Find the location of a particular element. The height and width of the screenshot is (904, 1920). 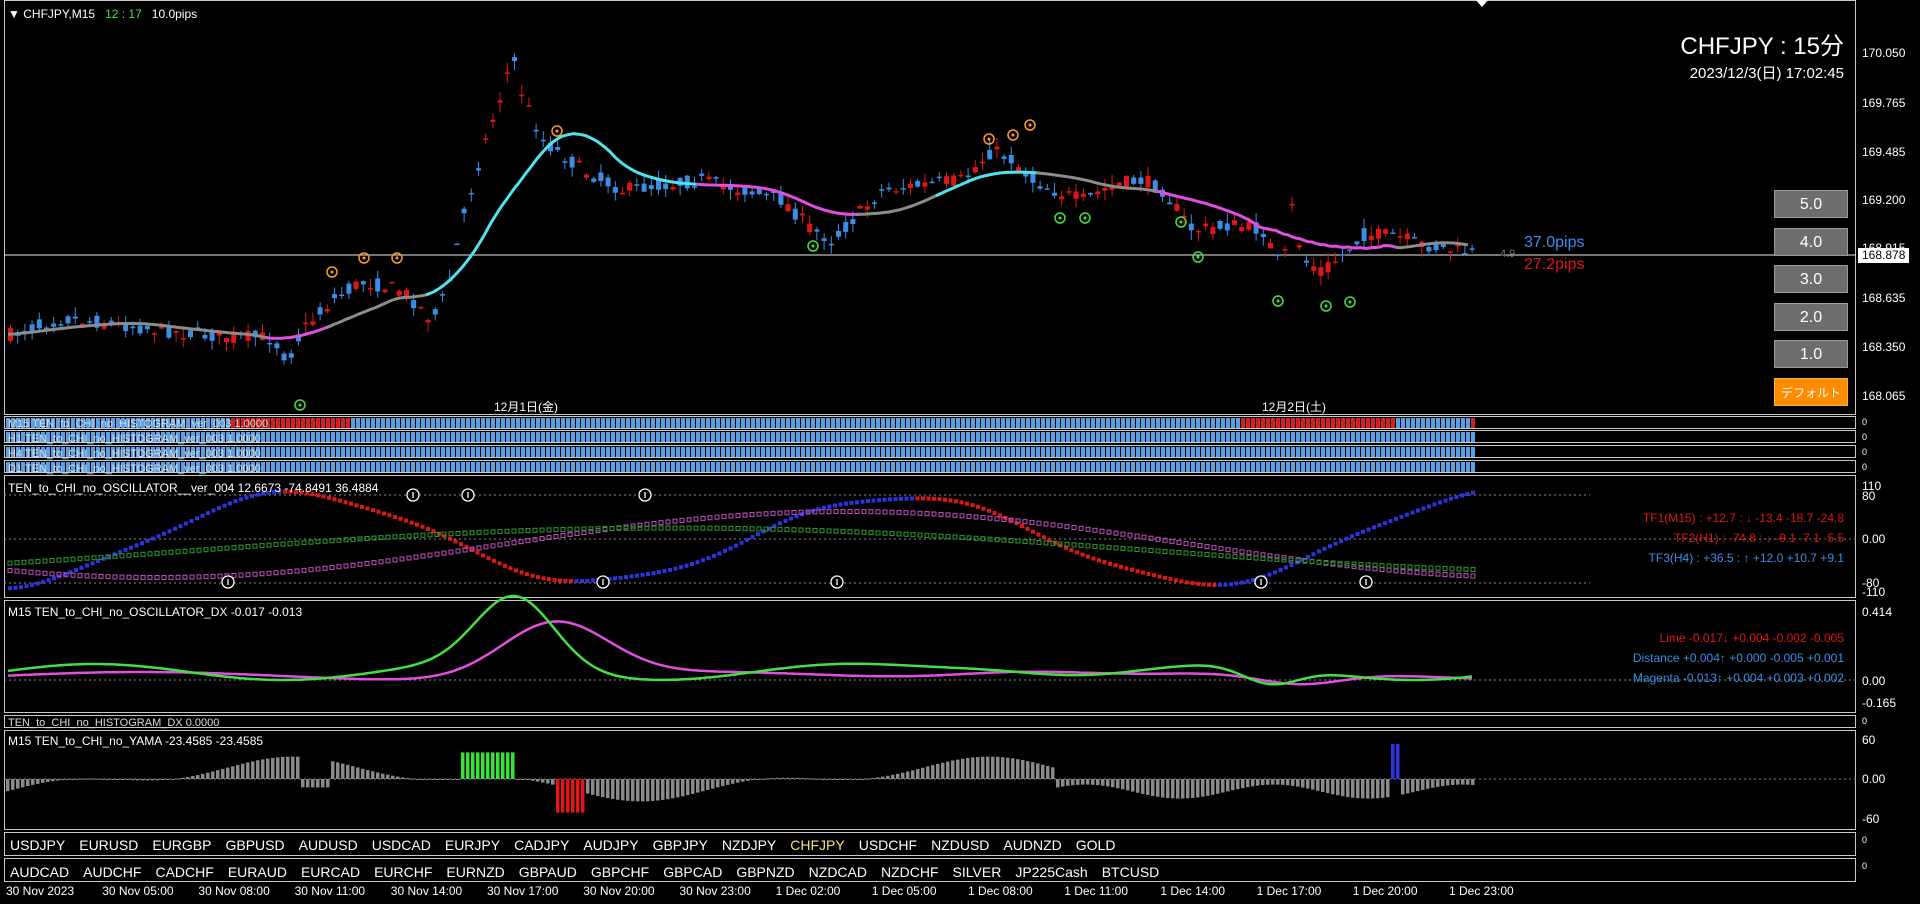

time-label: 30 Nov 2023 is located at coordinates (40, 891).